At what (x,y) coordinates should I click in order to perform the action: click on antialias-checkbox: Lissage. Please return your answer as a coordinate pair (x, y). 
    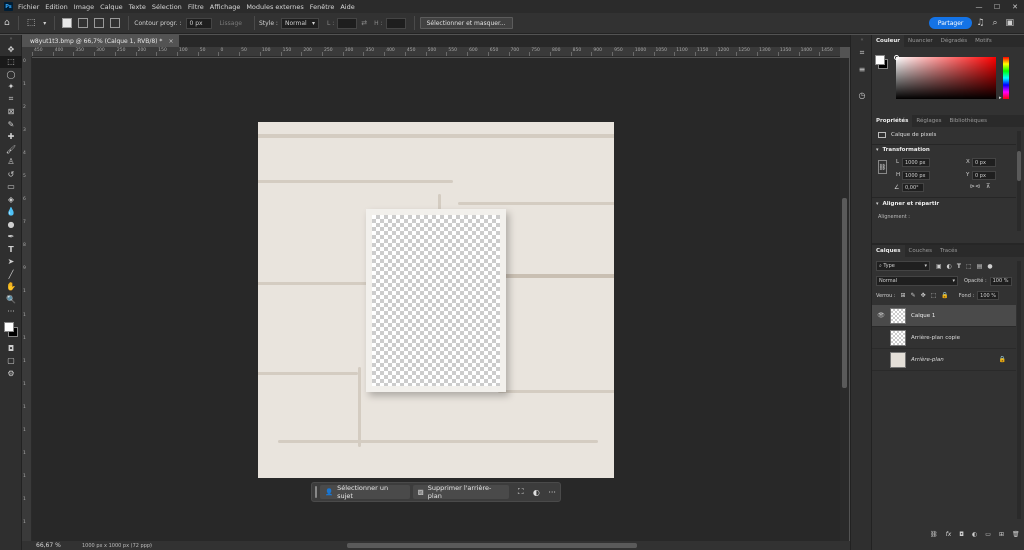
    Looking at the image, I should click on (231, 23).